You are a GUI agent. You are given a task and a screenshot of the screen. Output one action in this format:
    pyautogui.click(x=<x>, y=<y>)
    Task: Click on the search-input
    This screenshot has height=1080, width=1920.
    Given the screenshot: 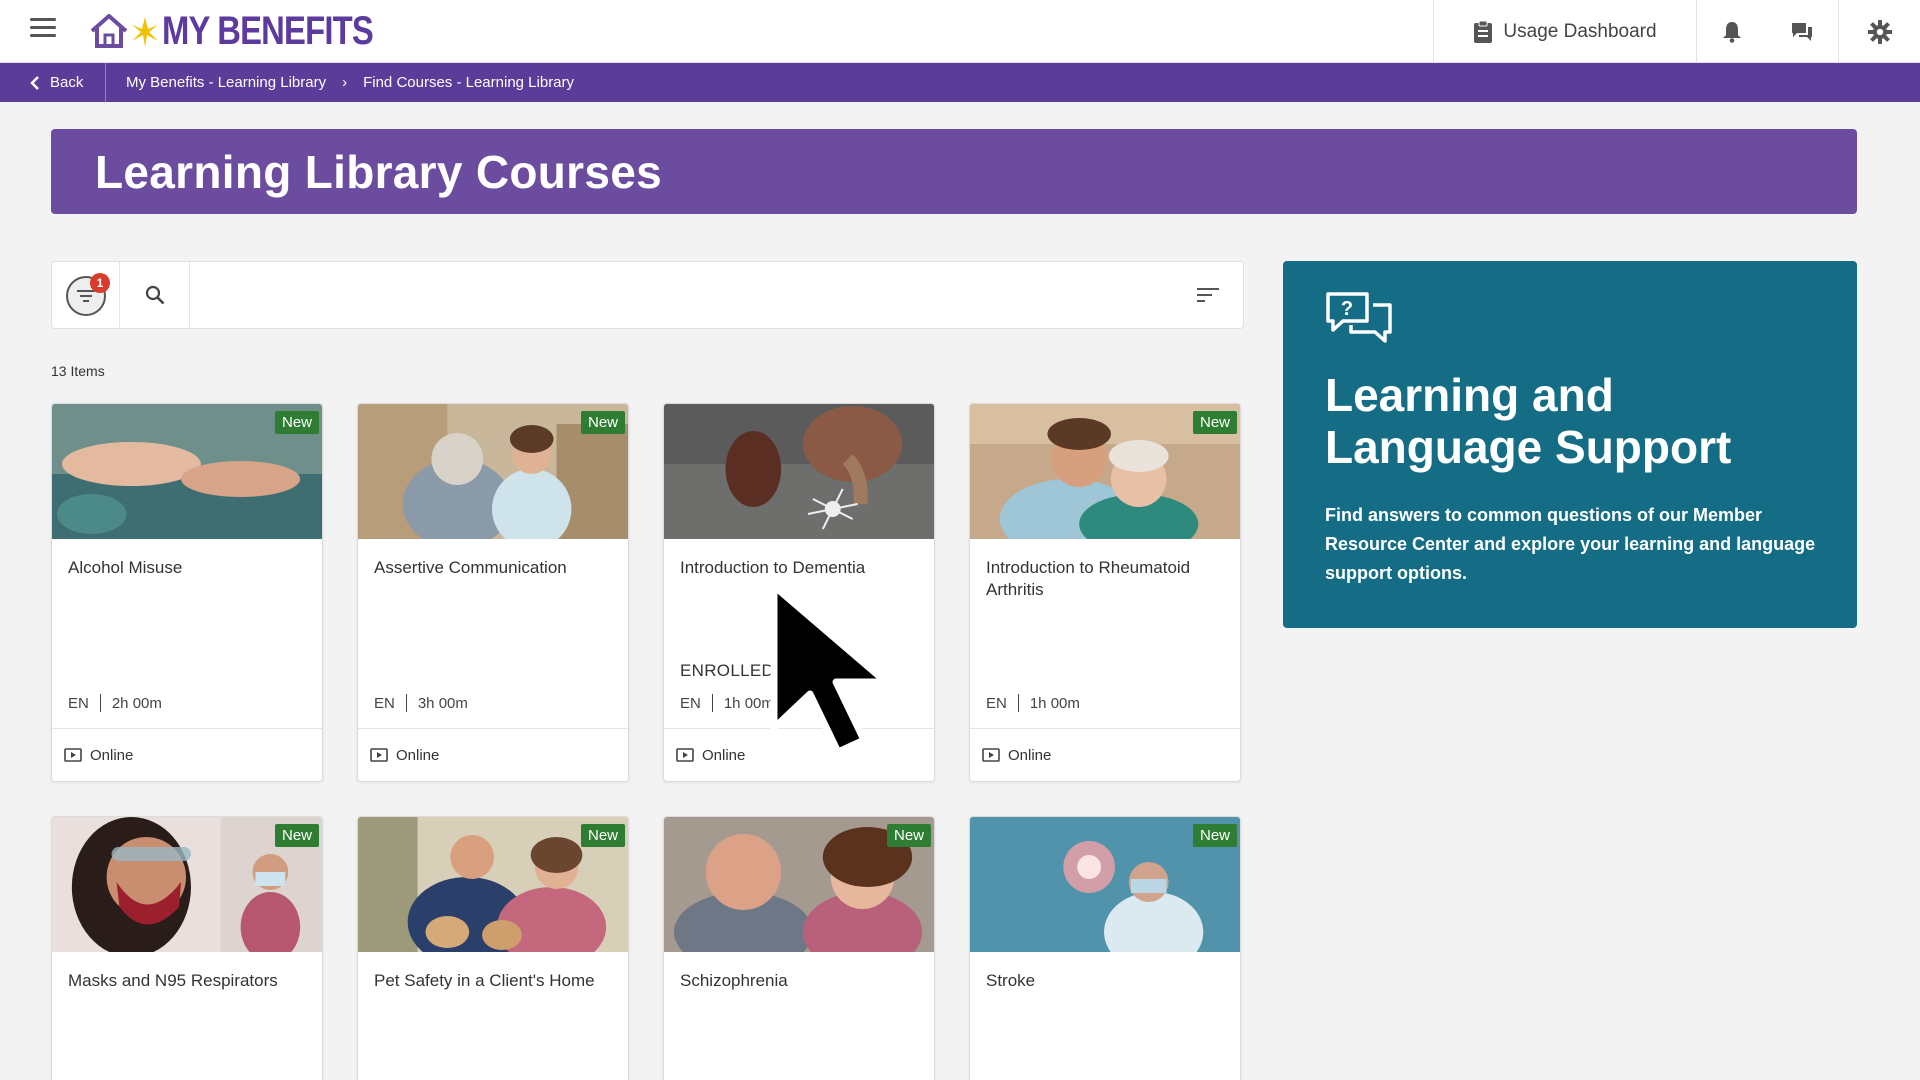 What is the action you would take?
    pyautogui.click(x=687, y=295)
    